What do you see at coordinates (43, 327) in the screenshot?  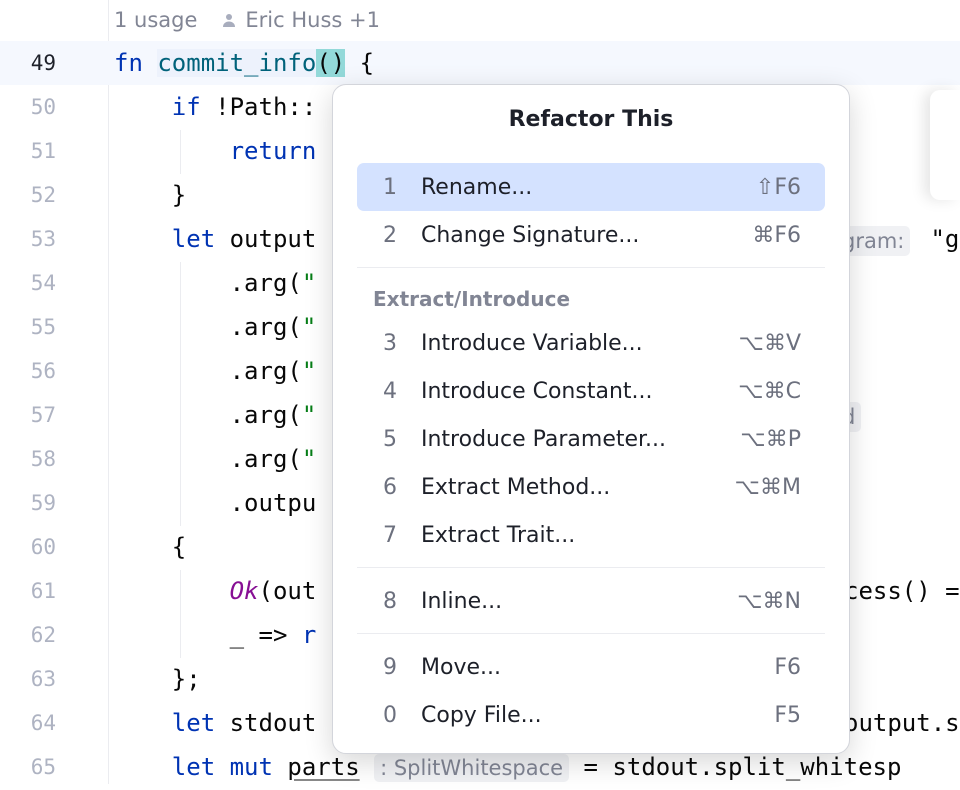 I see `line-number: 55` at bounding box center [43, 327].